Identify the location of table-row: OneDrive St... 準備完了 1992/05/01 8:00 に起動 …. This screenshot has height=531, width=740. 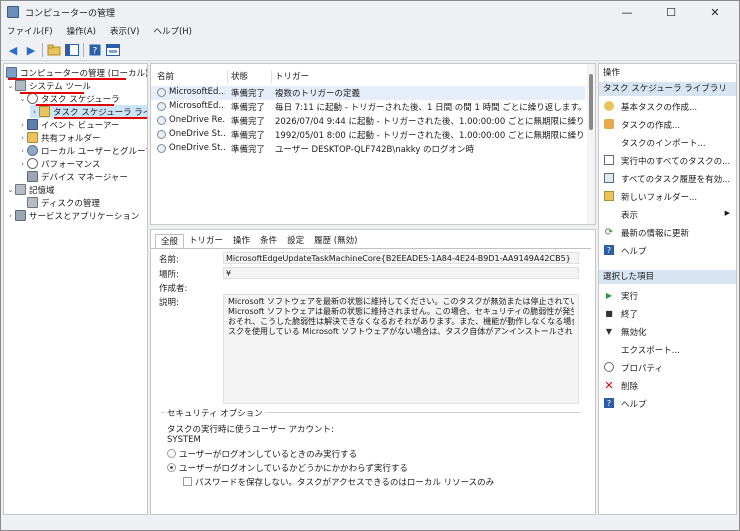
(368, 135).